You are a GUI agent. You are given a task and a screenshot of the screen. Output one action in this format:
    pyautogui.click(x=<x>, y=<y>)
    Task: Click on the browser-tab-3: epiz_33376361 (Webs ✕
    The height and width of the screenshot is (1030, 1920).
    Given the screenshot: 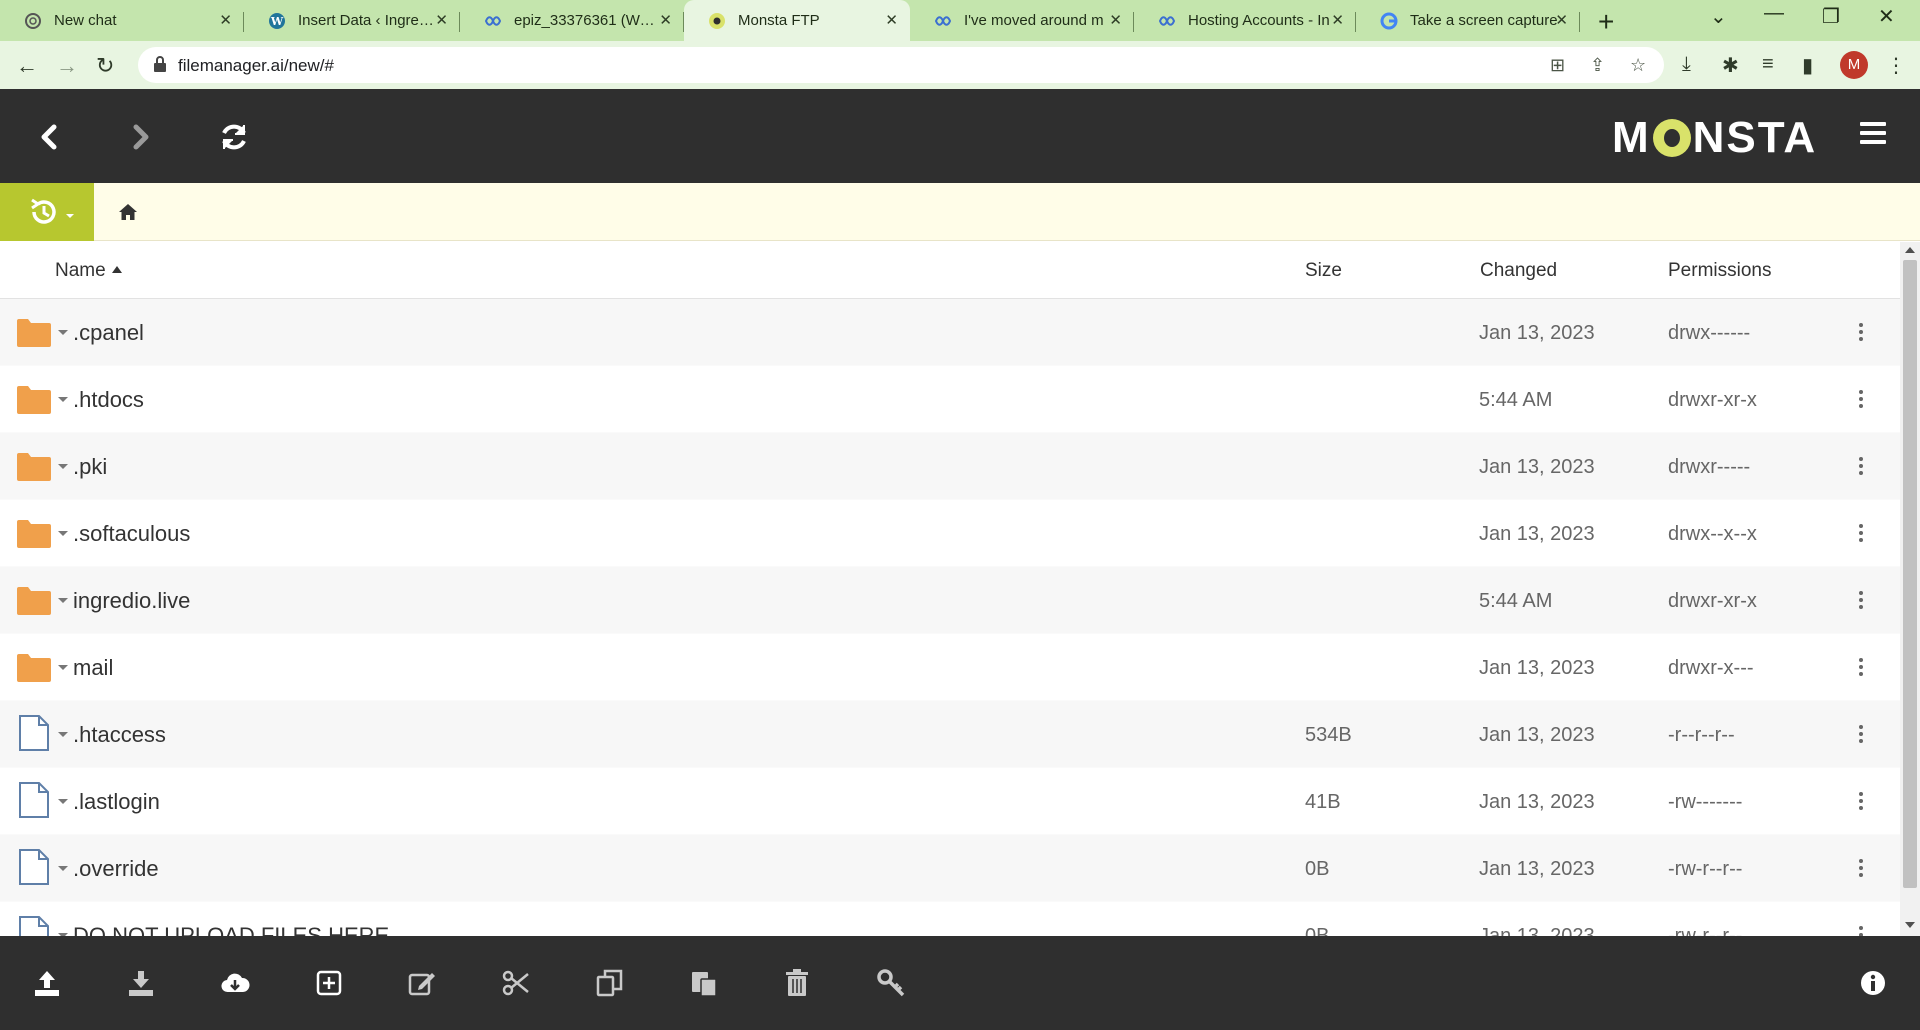 What is the action you would take?
    pyautogui.click(x=572, y=20)
    